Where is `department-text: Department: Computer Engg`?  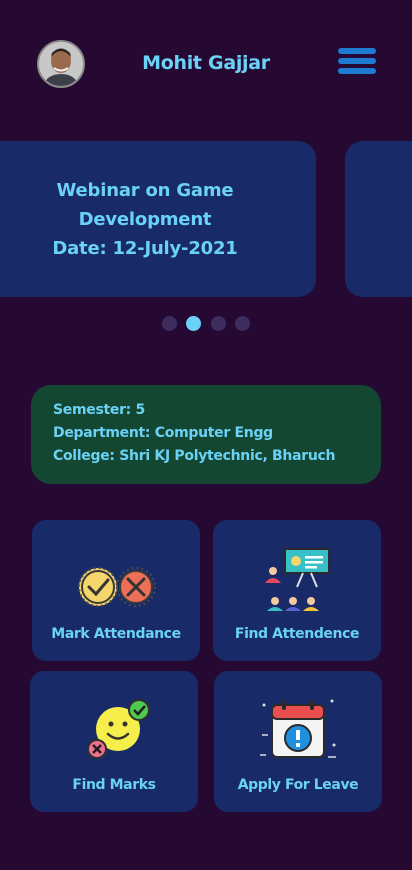
department-text: Department: Computer Engg is located at coordinates (163, 433).